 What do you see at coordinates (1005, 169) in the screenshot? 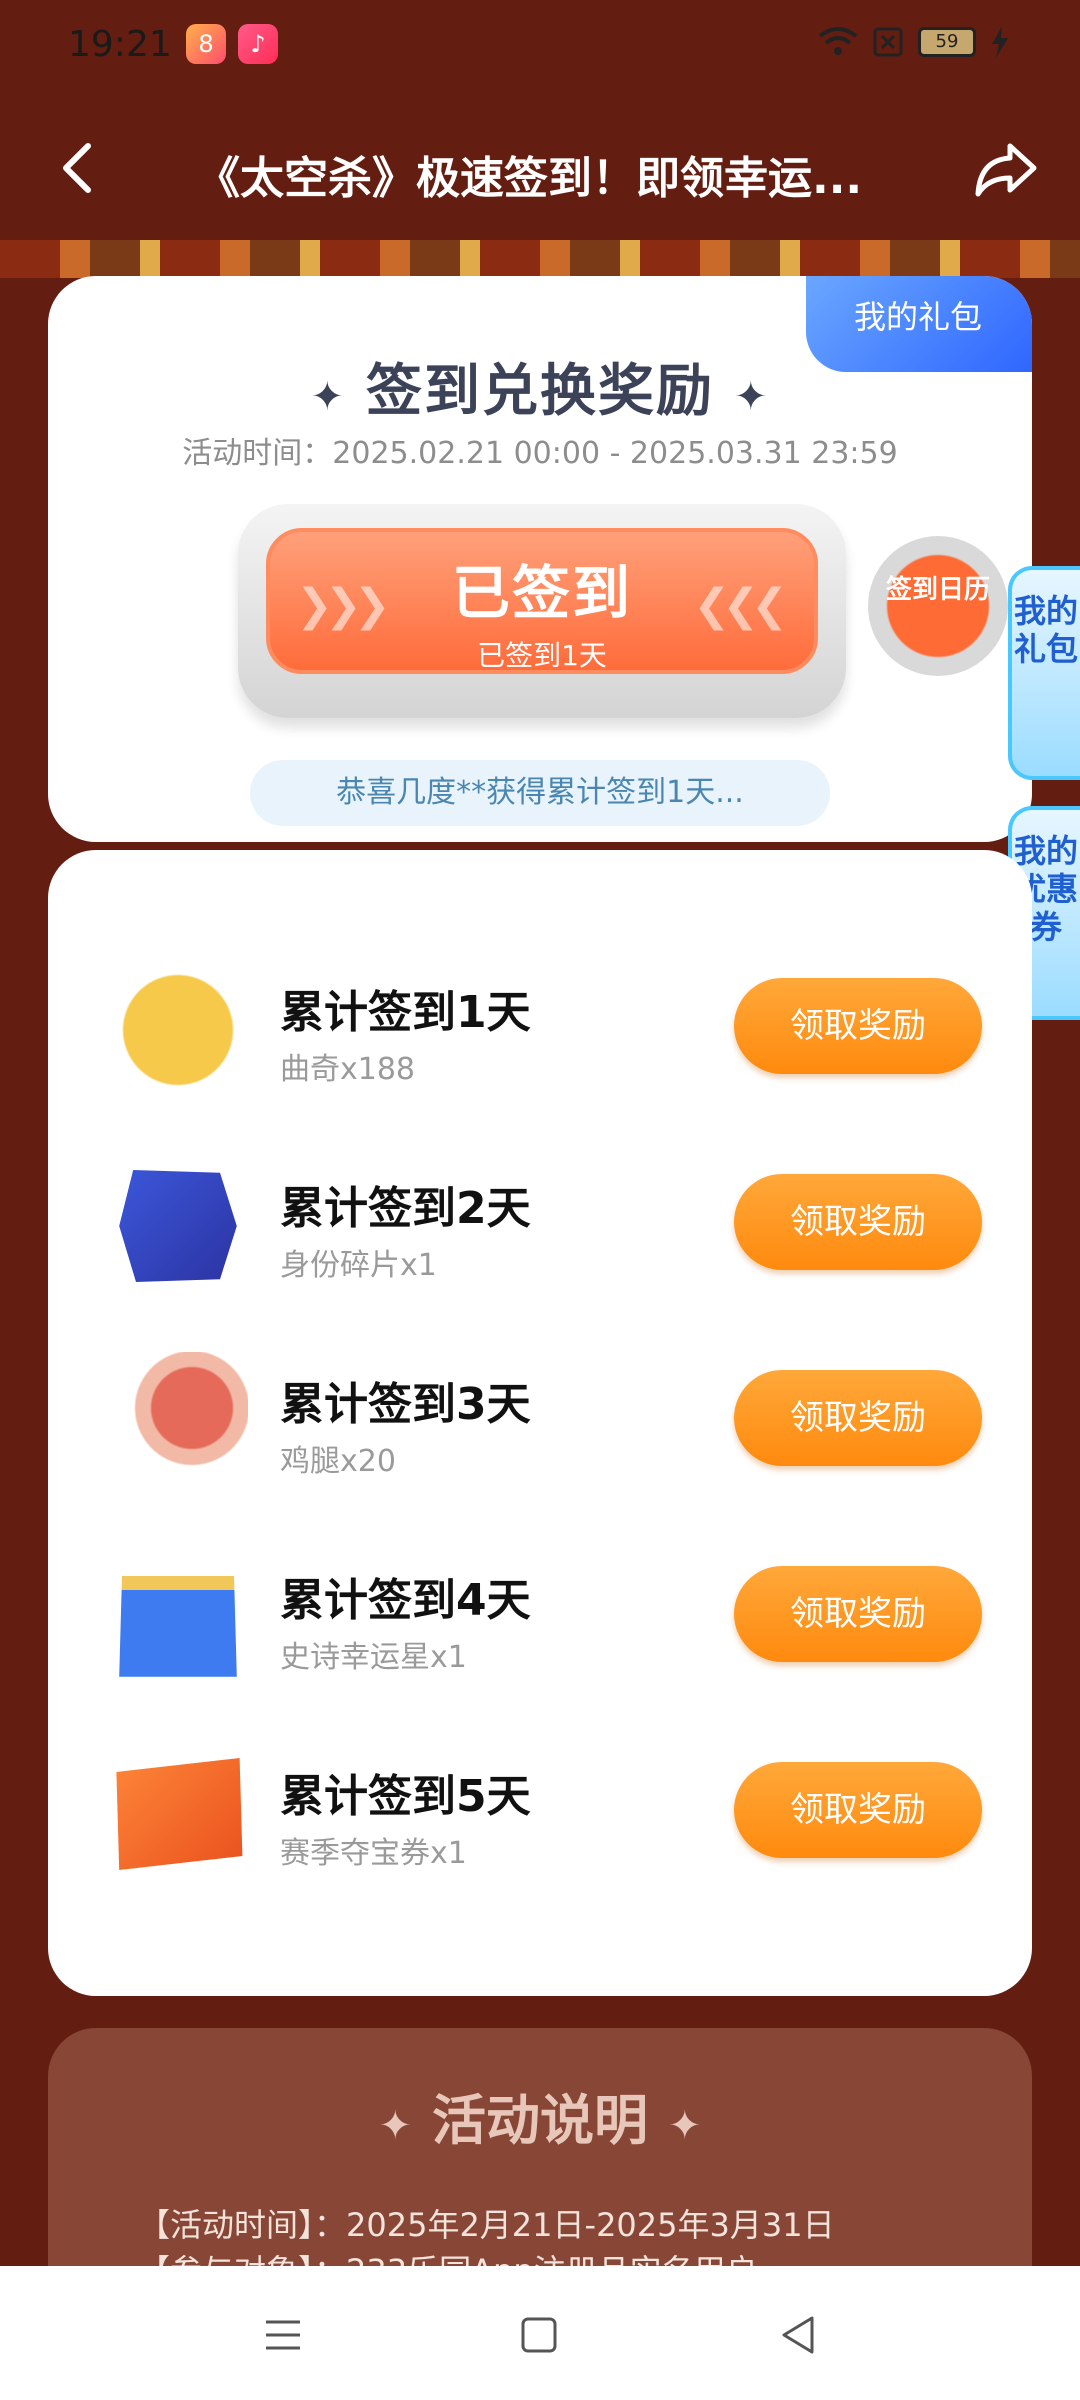
I see `share-icon` at bounding box center [1005, 169].